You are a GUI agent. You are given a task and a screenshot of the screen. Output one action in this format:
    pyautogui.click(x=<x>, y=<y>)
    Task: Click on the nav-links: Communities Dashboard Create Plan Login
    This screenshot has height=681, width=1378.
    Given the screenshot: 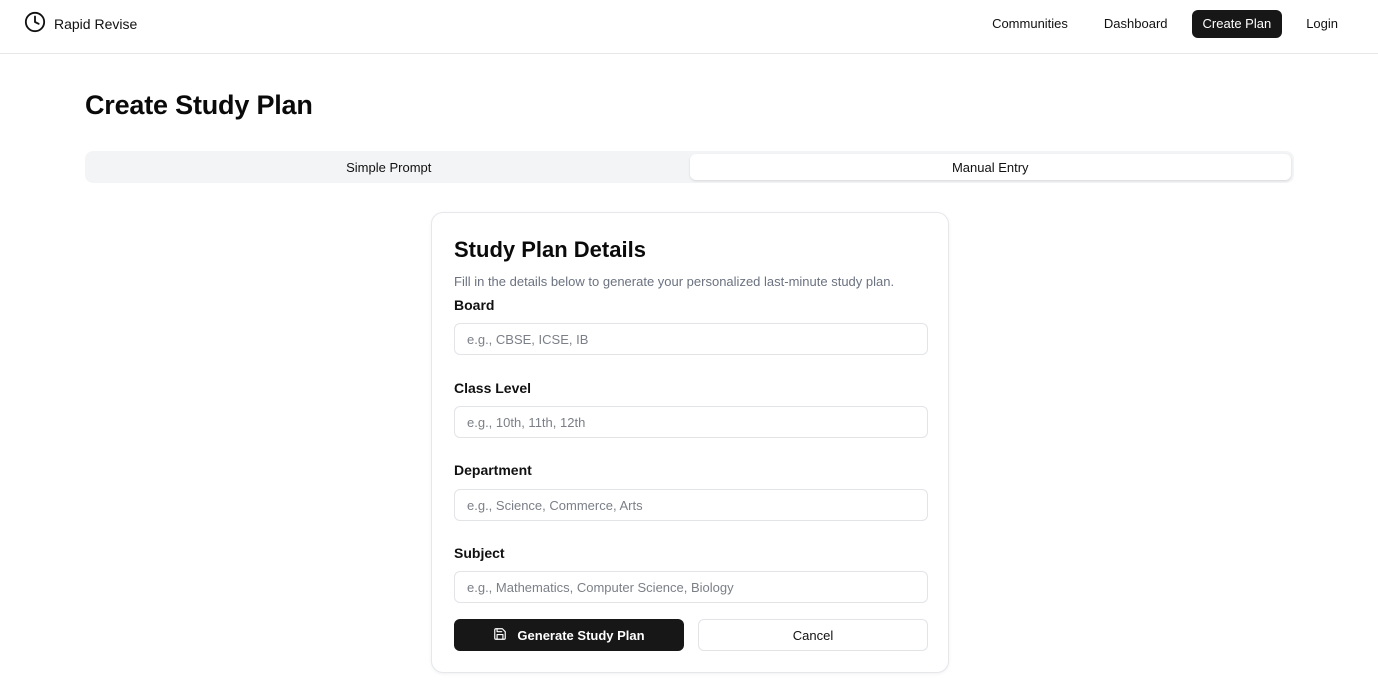 What is the action you would take?
    pyautogui.click(x=1165, y=24)
    